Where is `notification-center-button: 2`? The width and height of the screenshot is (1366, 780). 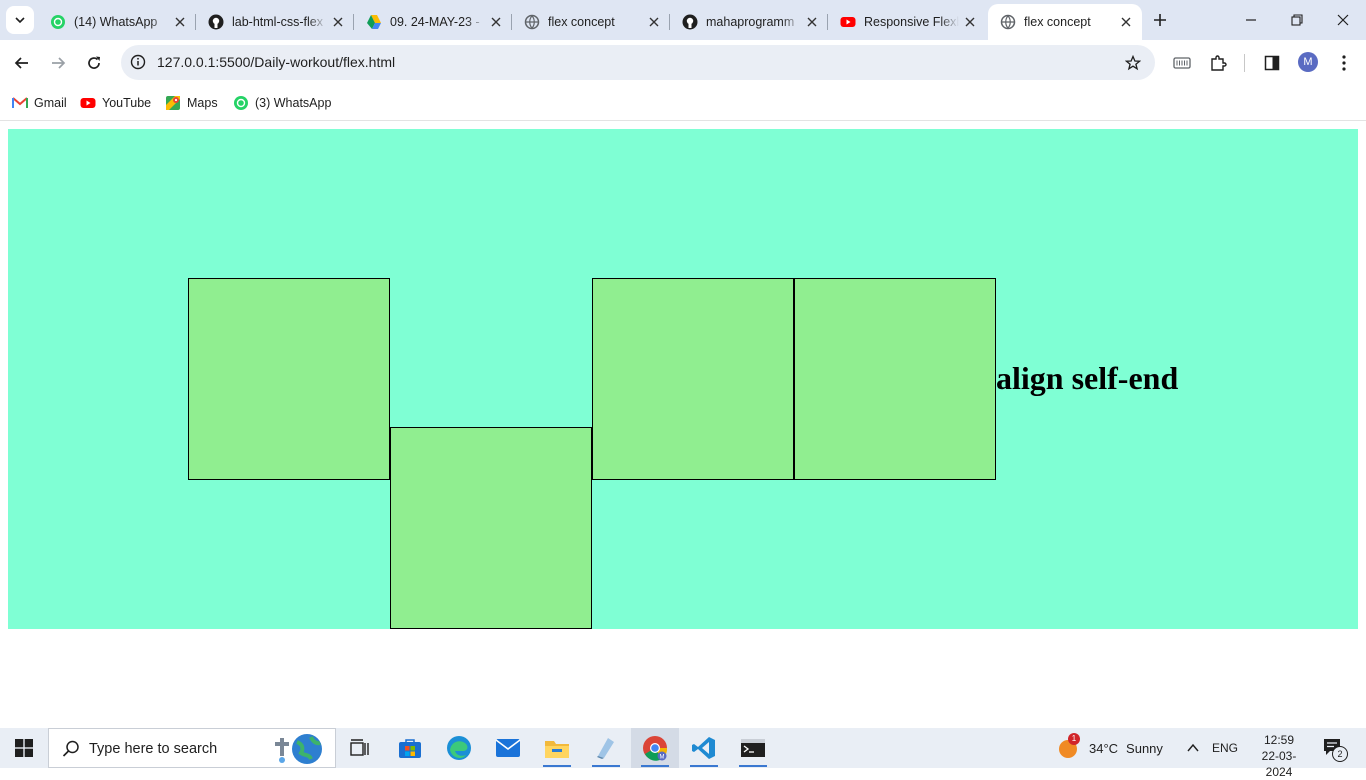 notification-center-button: 2 is located at coordinates (1335, 748).